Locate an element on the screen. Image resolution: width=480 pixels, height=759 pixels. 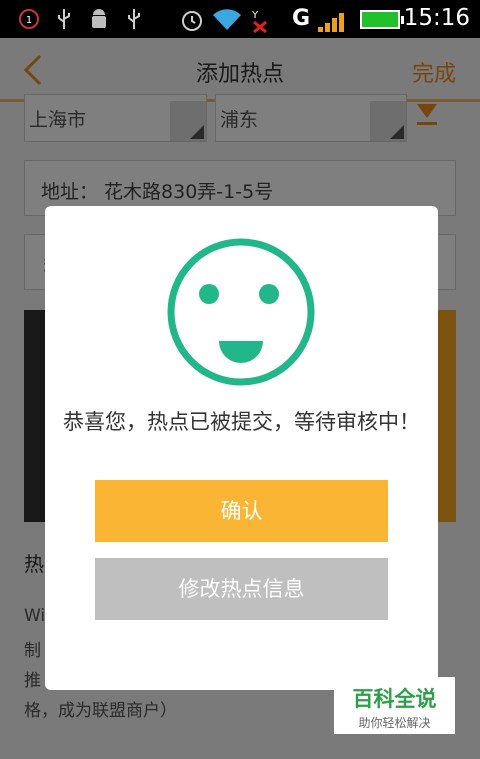
network-type-label: G is located at coordinates (301, 18).